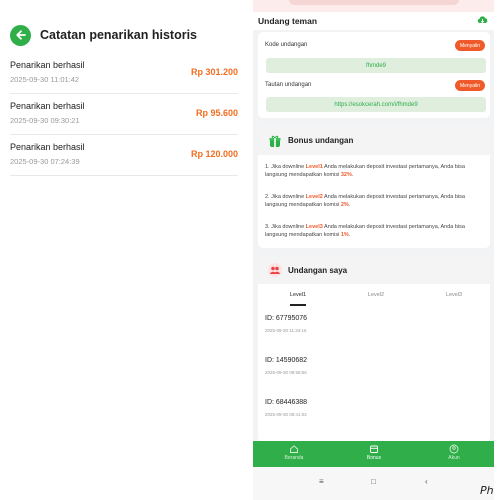 The image size is (500, 500). I want to click on invite-time: 2025-09-30 09:41:02, so click(286, 414).